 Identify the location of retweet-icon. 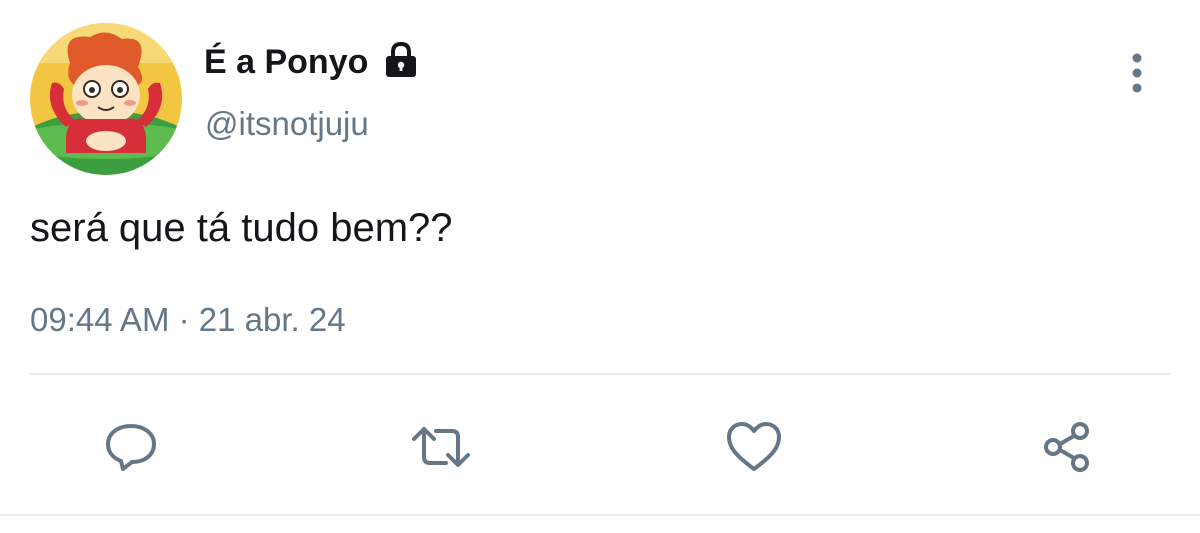
(441, 447).